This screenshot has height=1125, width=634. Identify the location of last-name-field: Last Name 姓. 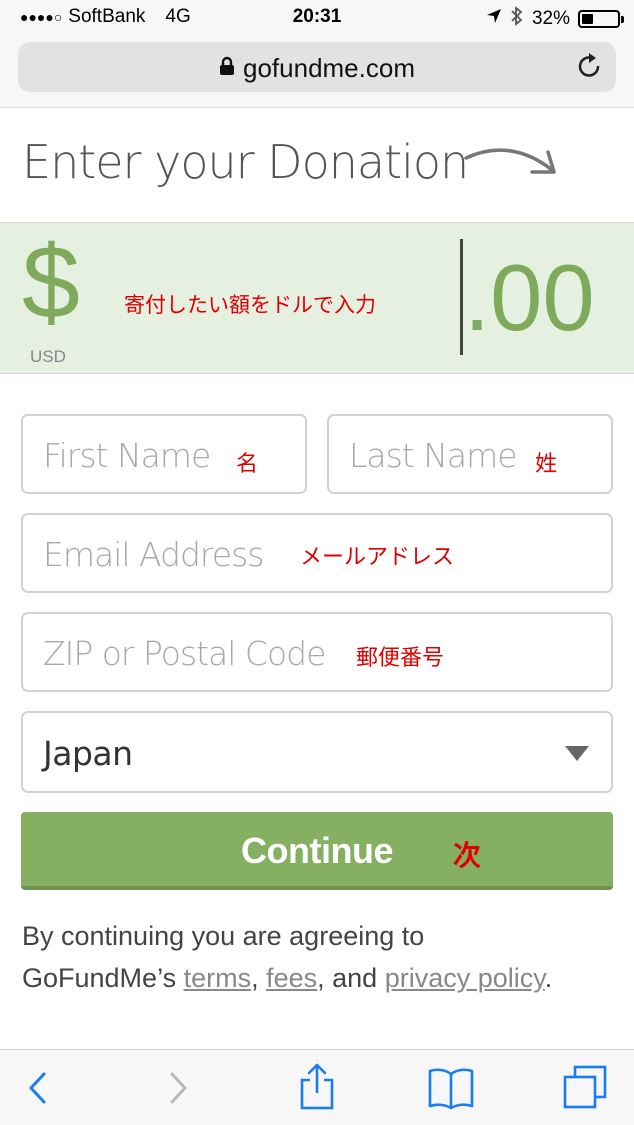
(470, 454).